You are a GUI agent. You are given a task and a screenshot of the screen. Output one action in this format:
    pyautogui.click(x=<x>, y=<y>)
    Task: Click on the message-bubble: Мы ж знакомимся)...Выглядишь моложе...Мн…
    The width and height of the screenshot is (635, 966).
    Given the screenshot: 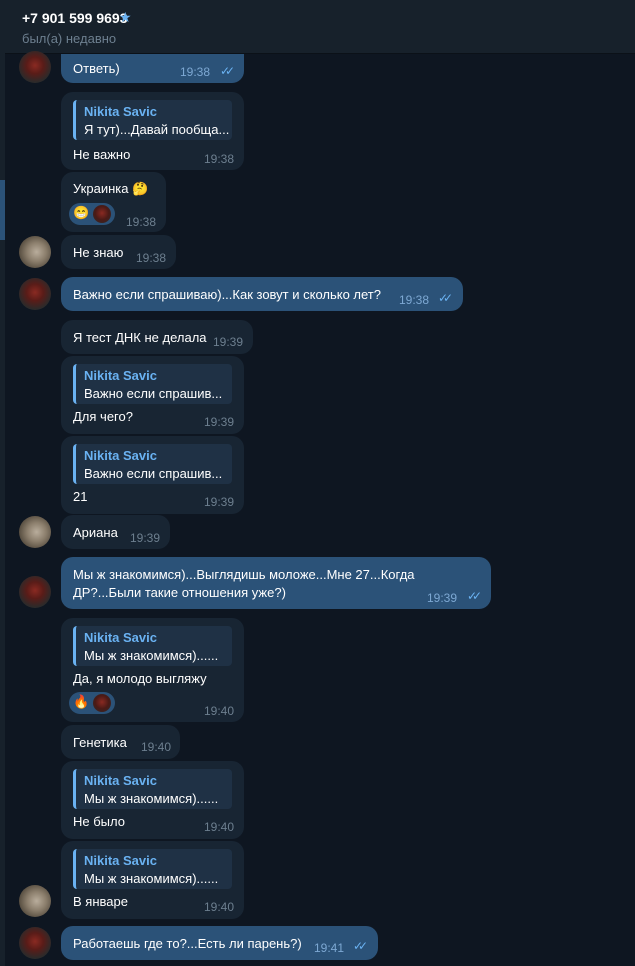 What is the action you would take?
    pyautogui.click(x=276, y=583)
    